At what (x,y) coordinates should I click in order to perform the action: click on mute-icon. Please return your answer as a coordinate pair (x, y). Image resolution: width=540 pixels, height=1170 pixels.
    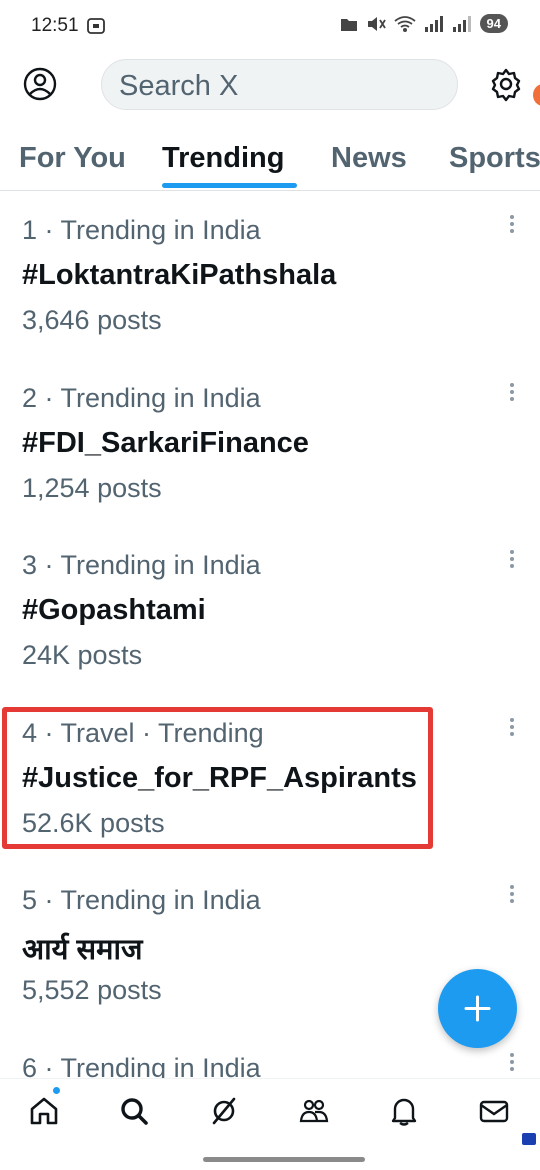
    Looking at the image, I should click on (376, 23).